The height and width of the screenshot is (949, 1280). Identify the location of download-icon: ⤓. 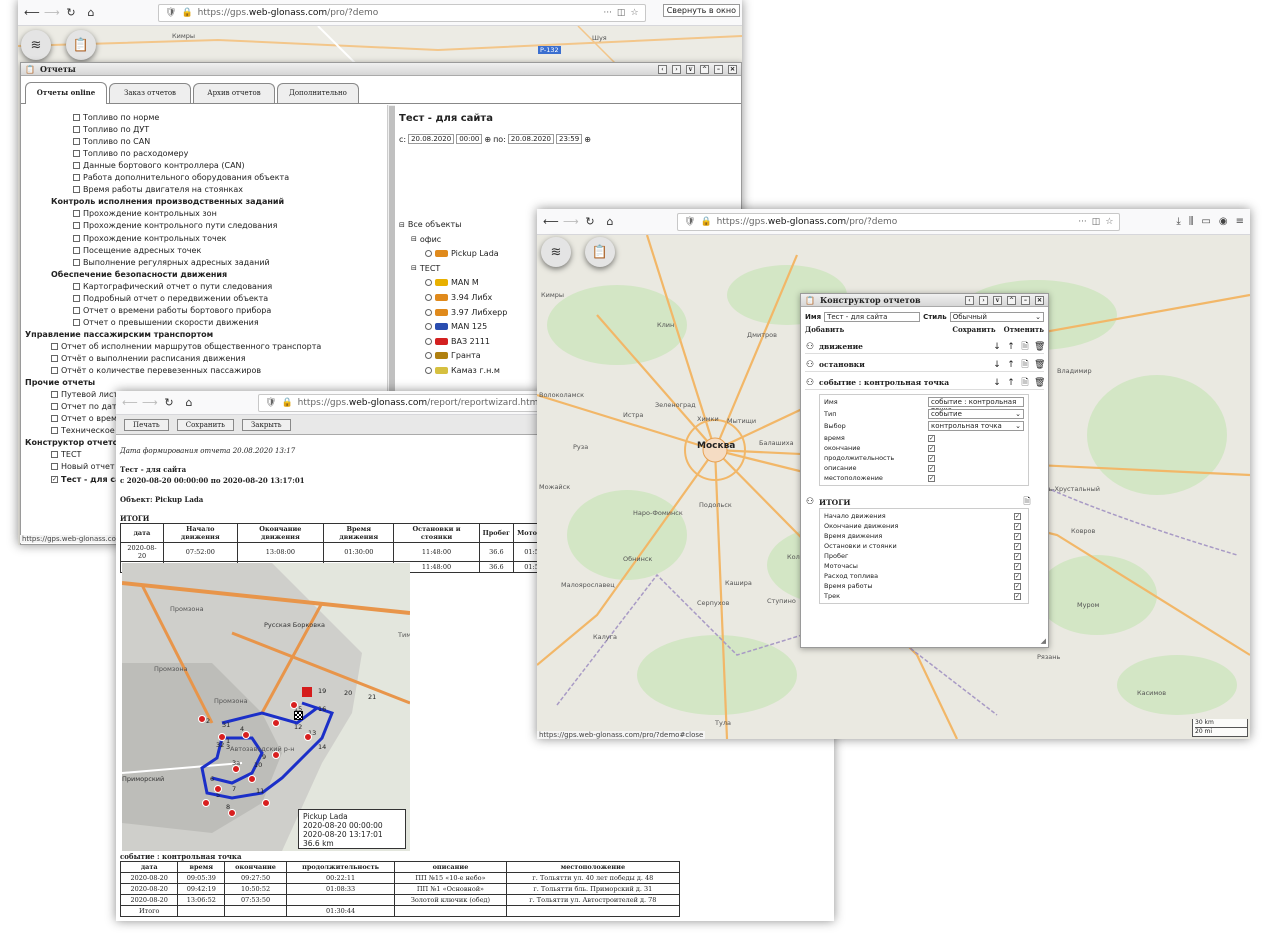
(1178, 221).